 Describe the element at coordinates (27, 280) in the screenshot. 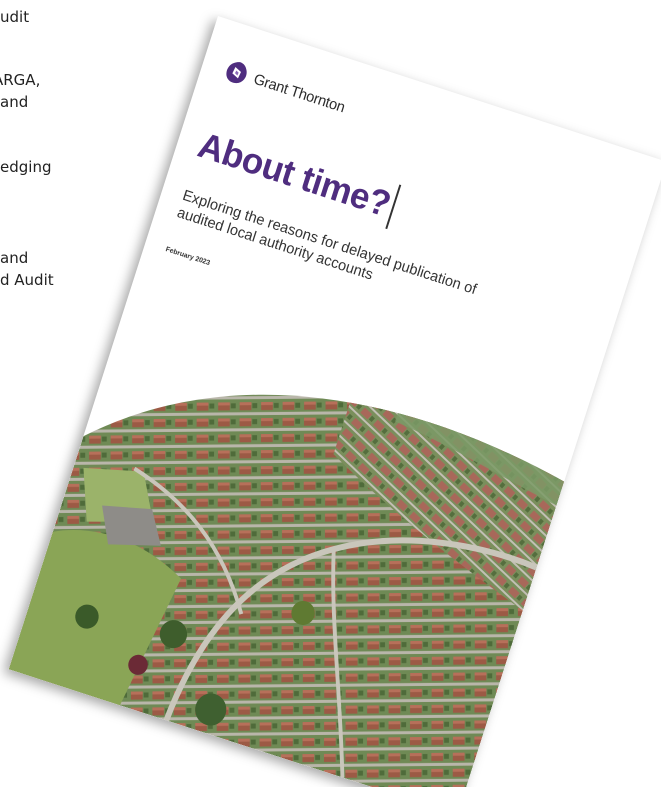

I see `background-text-line: d Audit` at that location.